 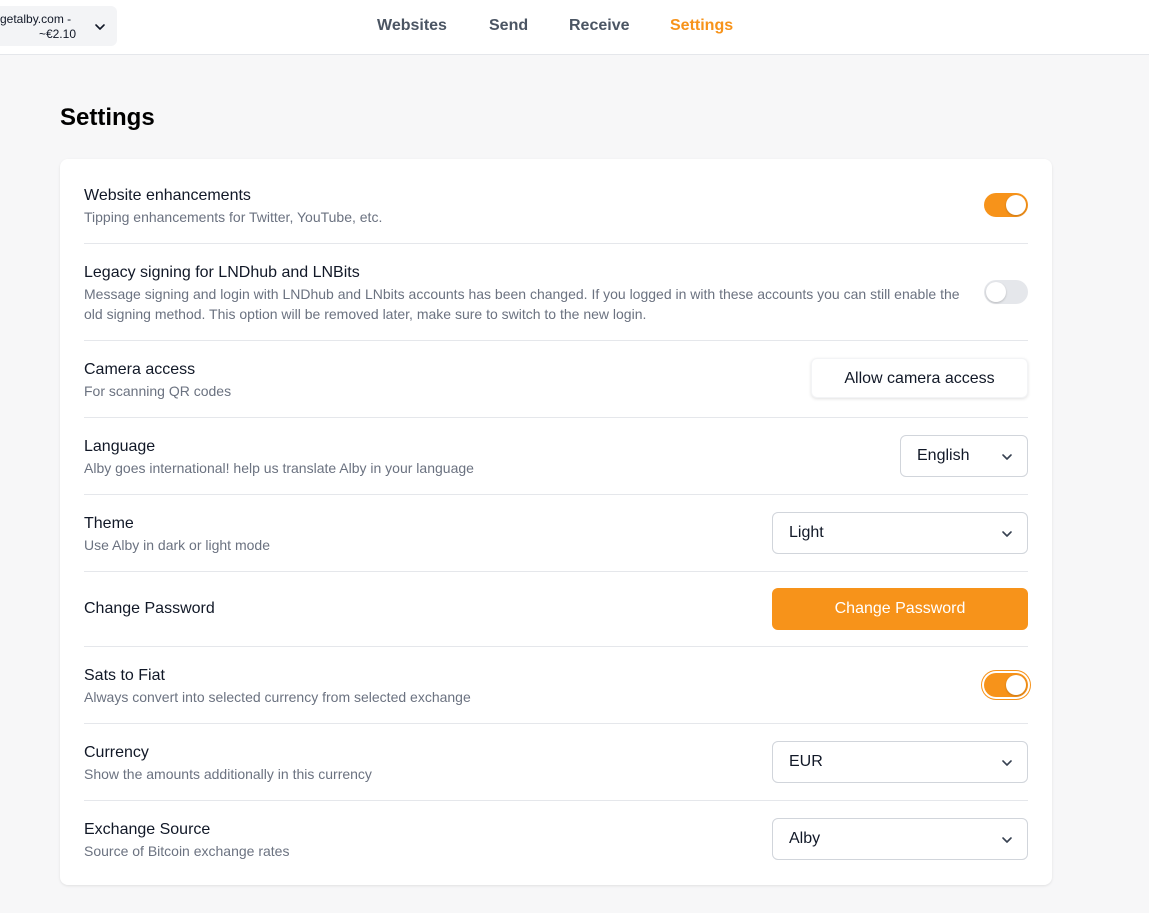 I want to click on nav-websites: Websites, so click(x=412, y=27).